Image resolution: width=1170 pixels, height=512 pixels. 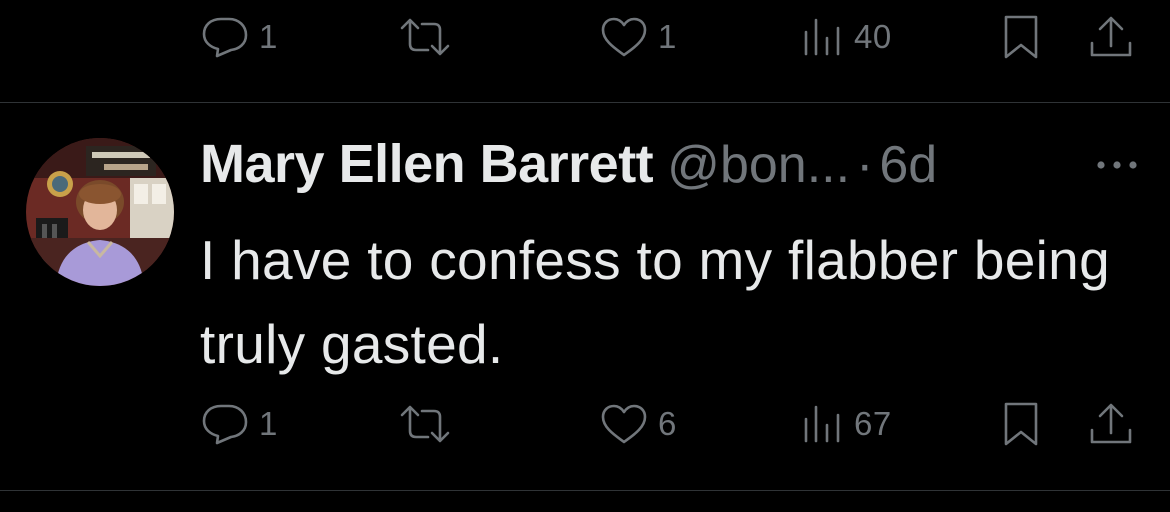 I want to click on tweet-header: Mary Ellen Barrett @bon... · 6d, so click(x=568, y=168).